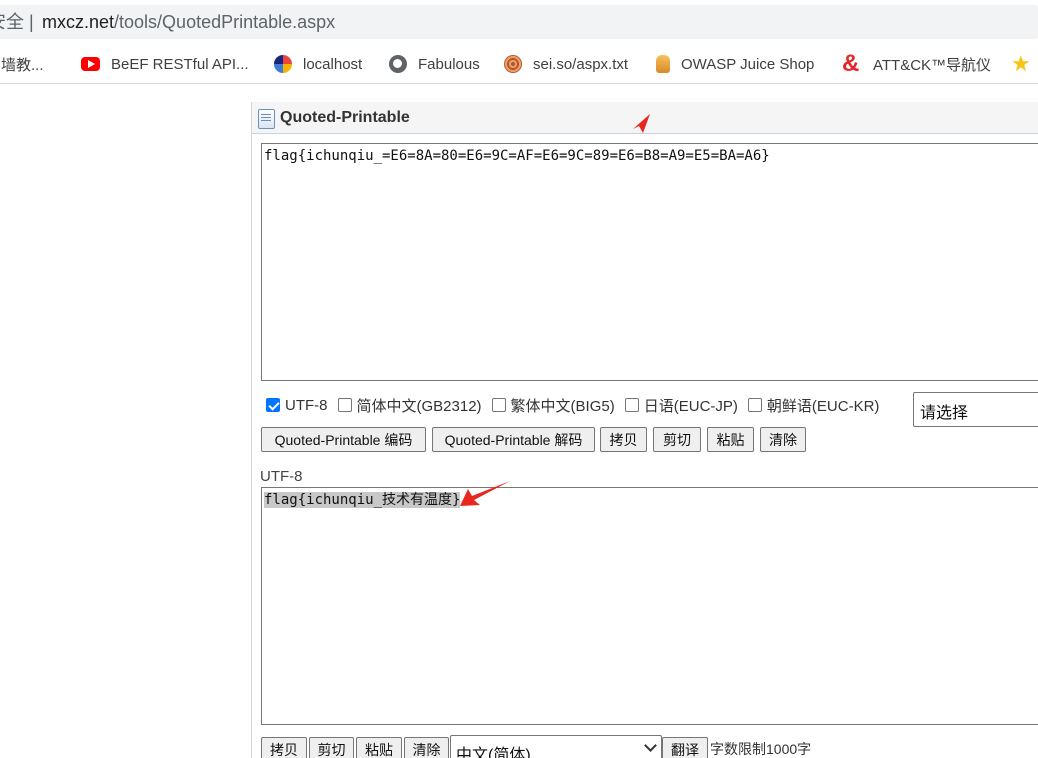 This screenshot has width=1038, height=758. Describe the element at coordinates (783, 439) in the screenshot. I see `clear-button: 清除` at that location.